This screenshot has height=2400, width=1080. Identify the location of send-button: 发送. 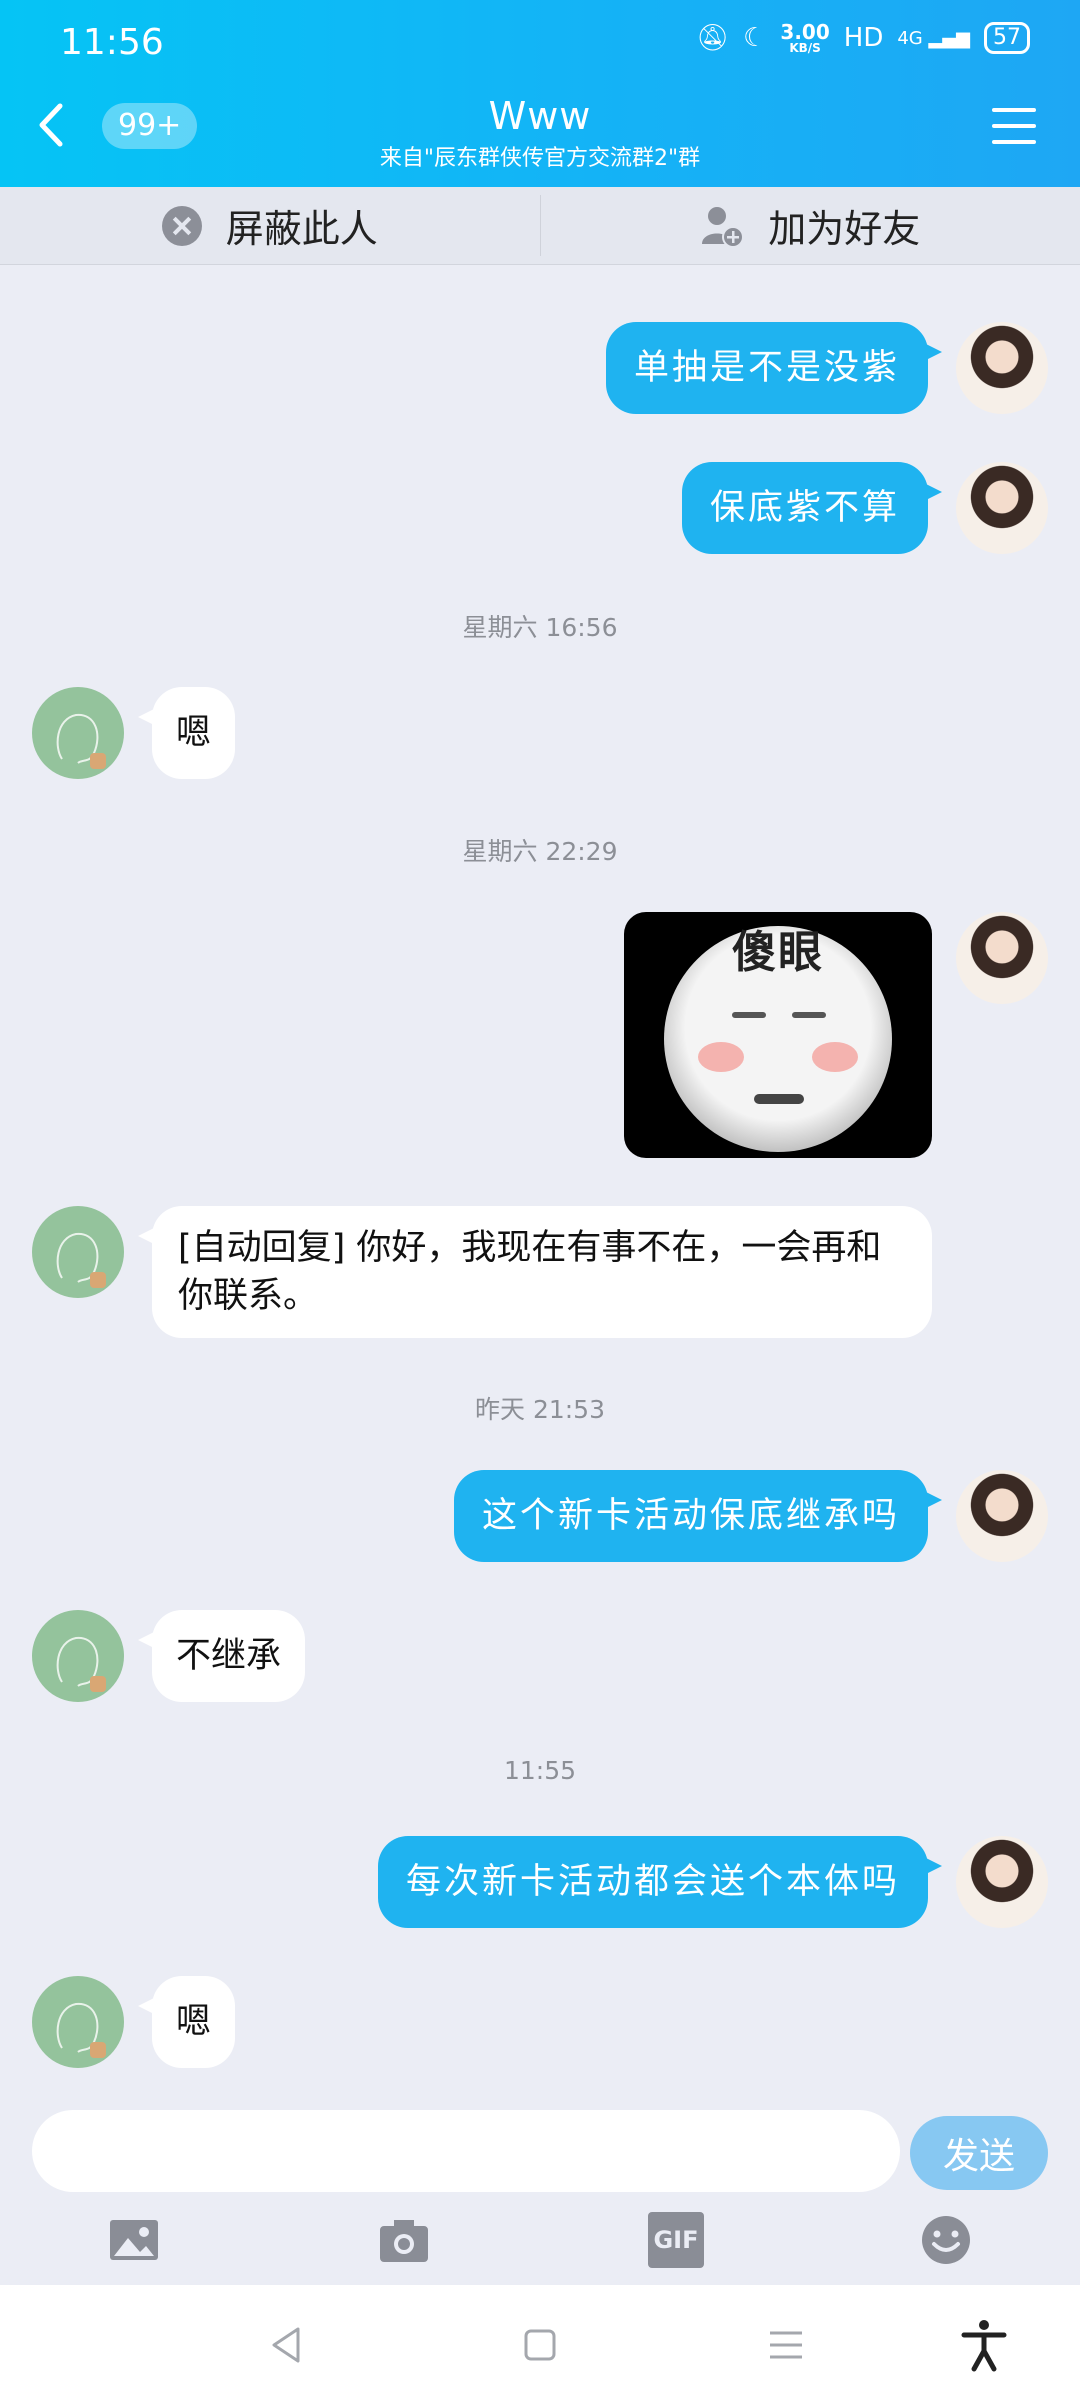
(979, 2153).